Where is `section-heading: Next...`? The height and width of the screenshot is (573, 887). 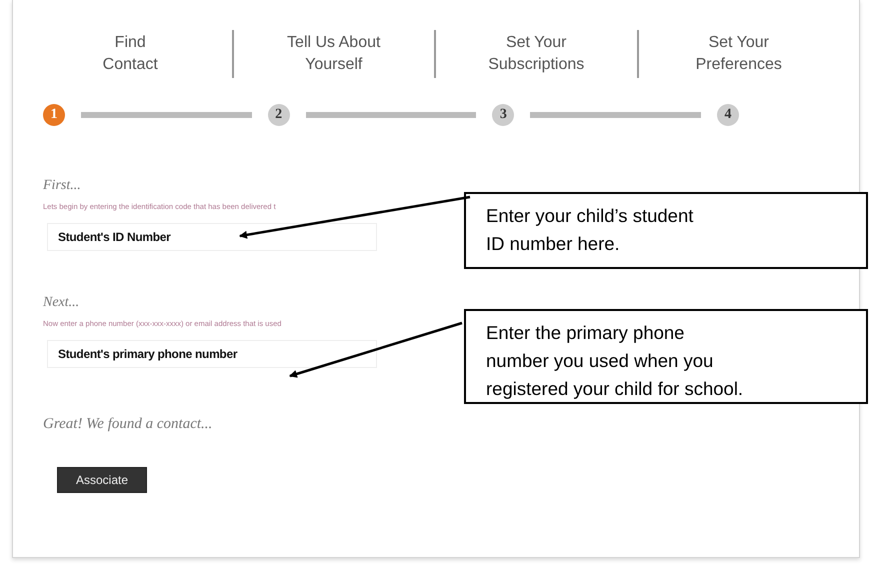
section-heading: Next... is located at coordinates (61, 303).